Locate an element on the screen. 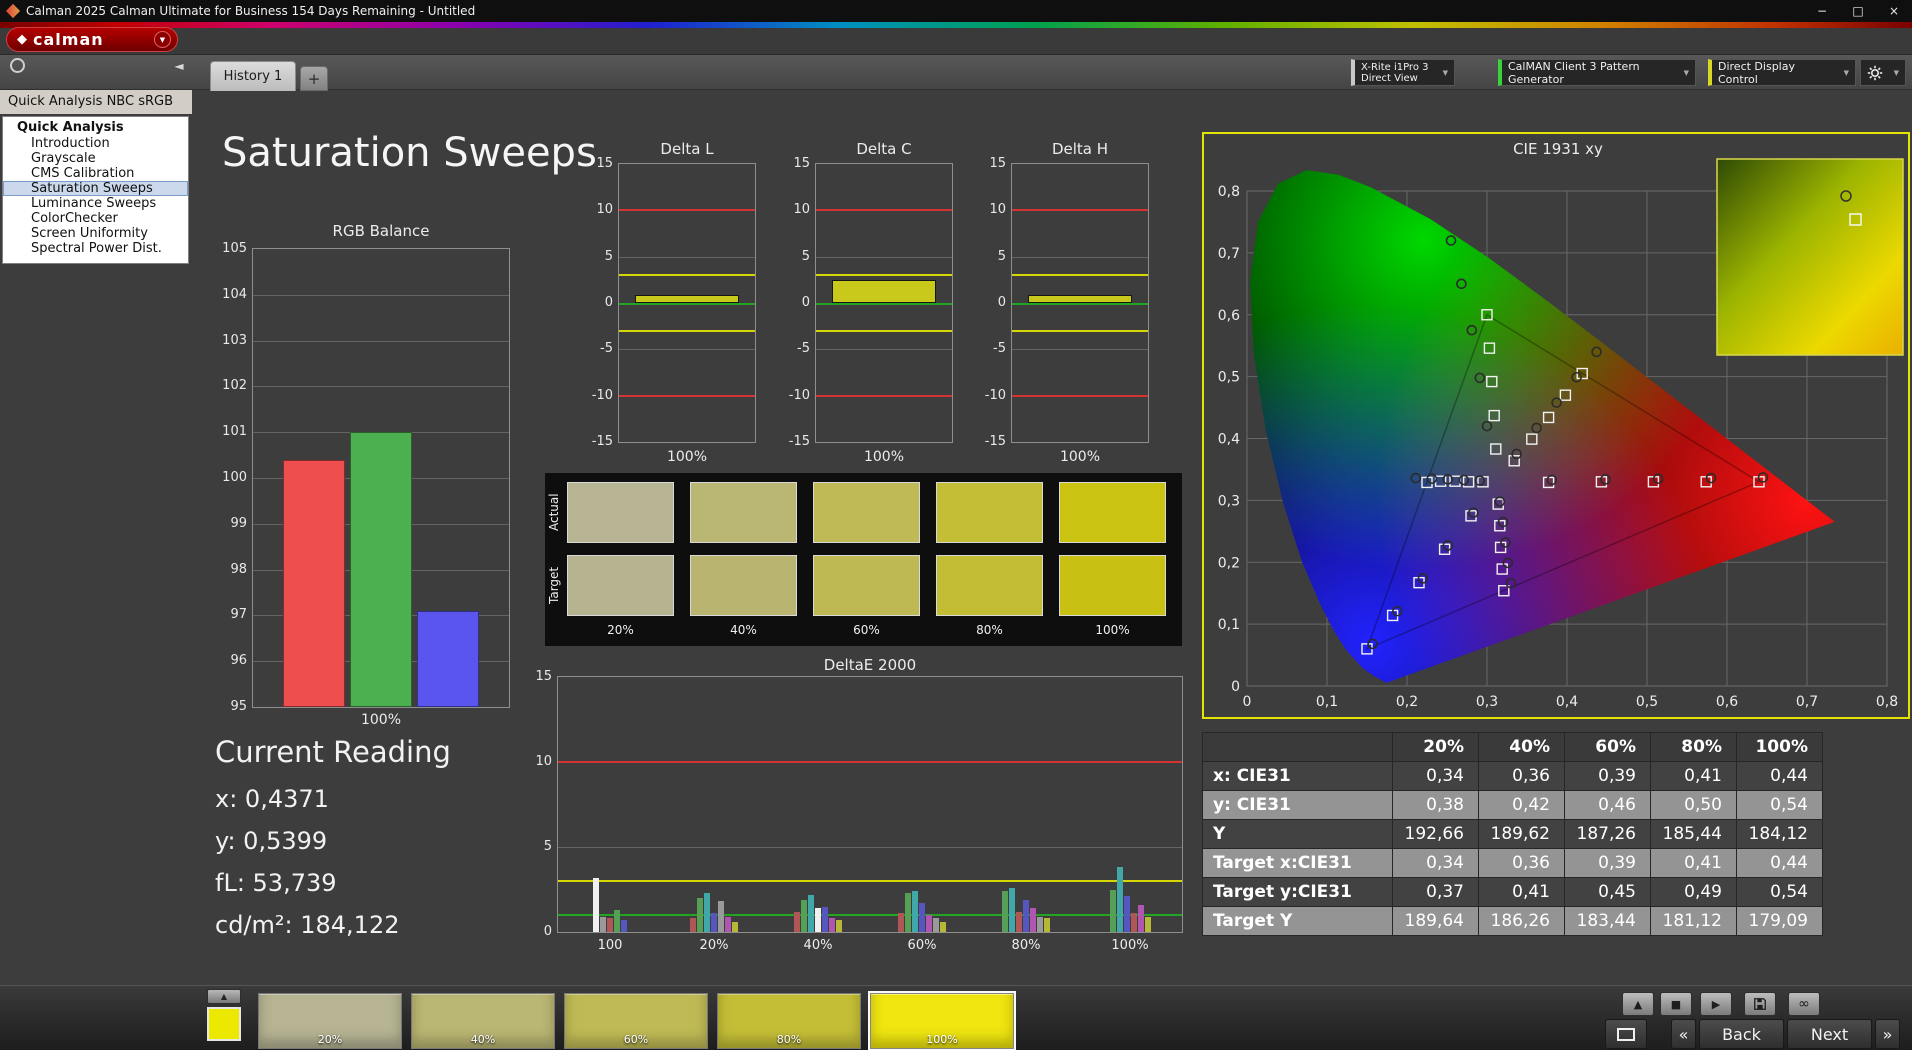 The height and width of the screenshot is (1050, 1912). page-title: Saturation Sweeps is located at coordinates (409, 153).